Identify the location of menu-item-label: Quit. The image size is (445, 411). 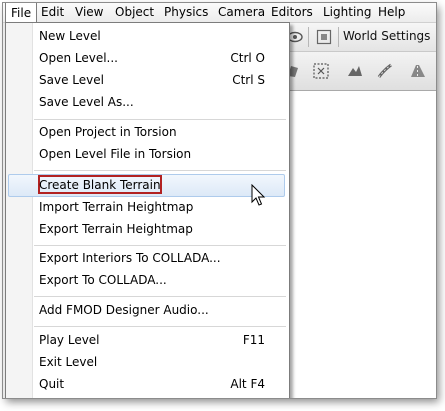
(52, 384).